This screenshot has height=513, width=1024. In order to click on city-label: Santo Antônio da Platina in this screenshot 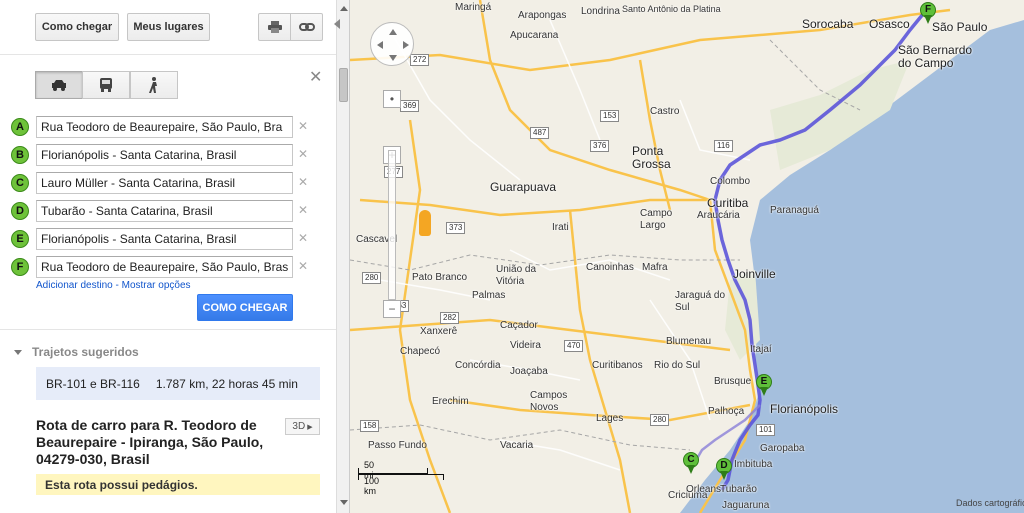, I will do `click(671, 9)`.